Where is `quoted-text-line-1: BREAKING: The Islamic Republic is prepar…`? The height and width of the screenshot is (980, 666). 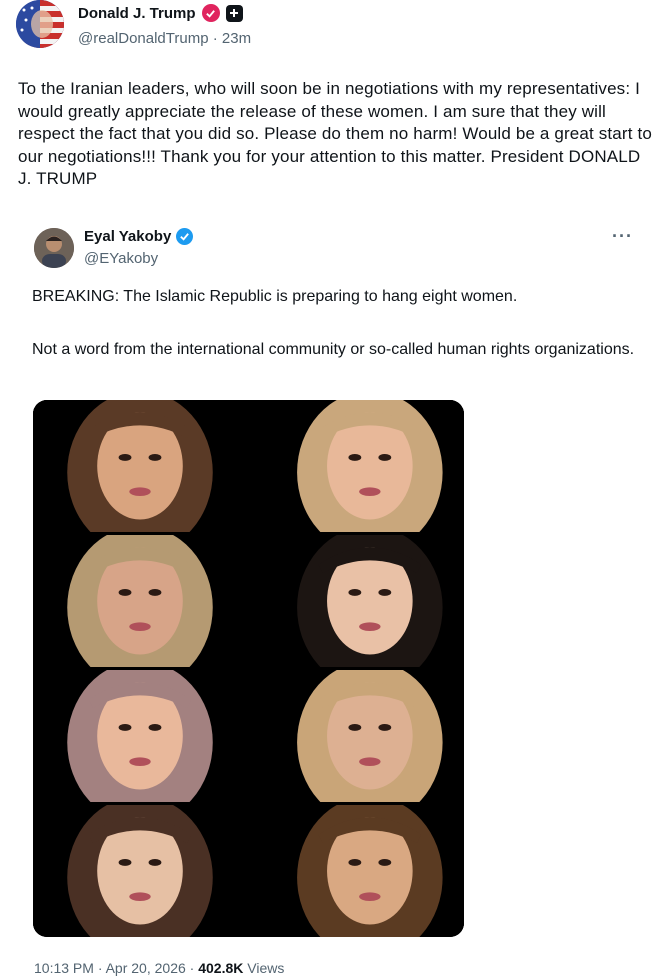 quoted-text-line-1: BREAKING: The Islamic Republic is prepar… is located at coordinates (275, 296).